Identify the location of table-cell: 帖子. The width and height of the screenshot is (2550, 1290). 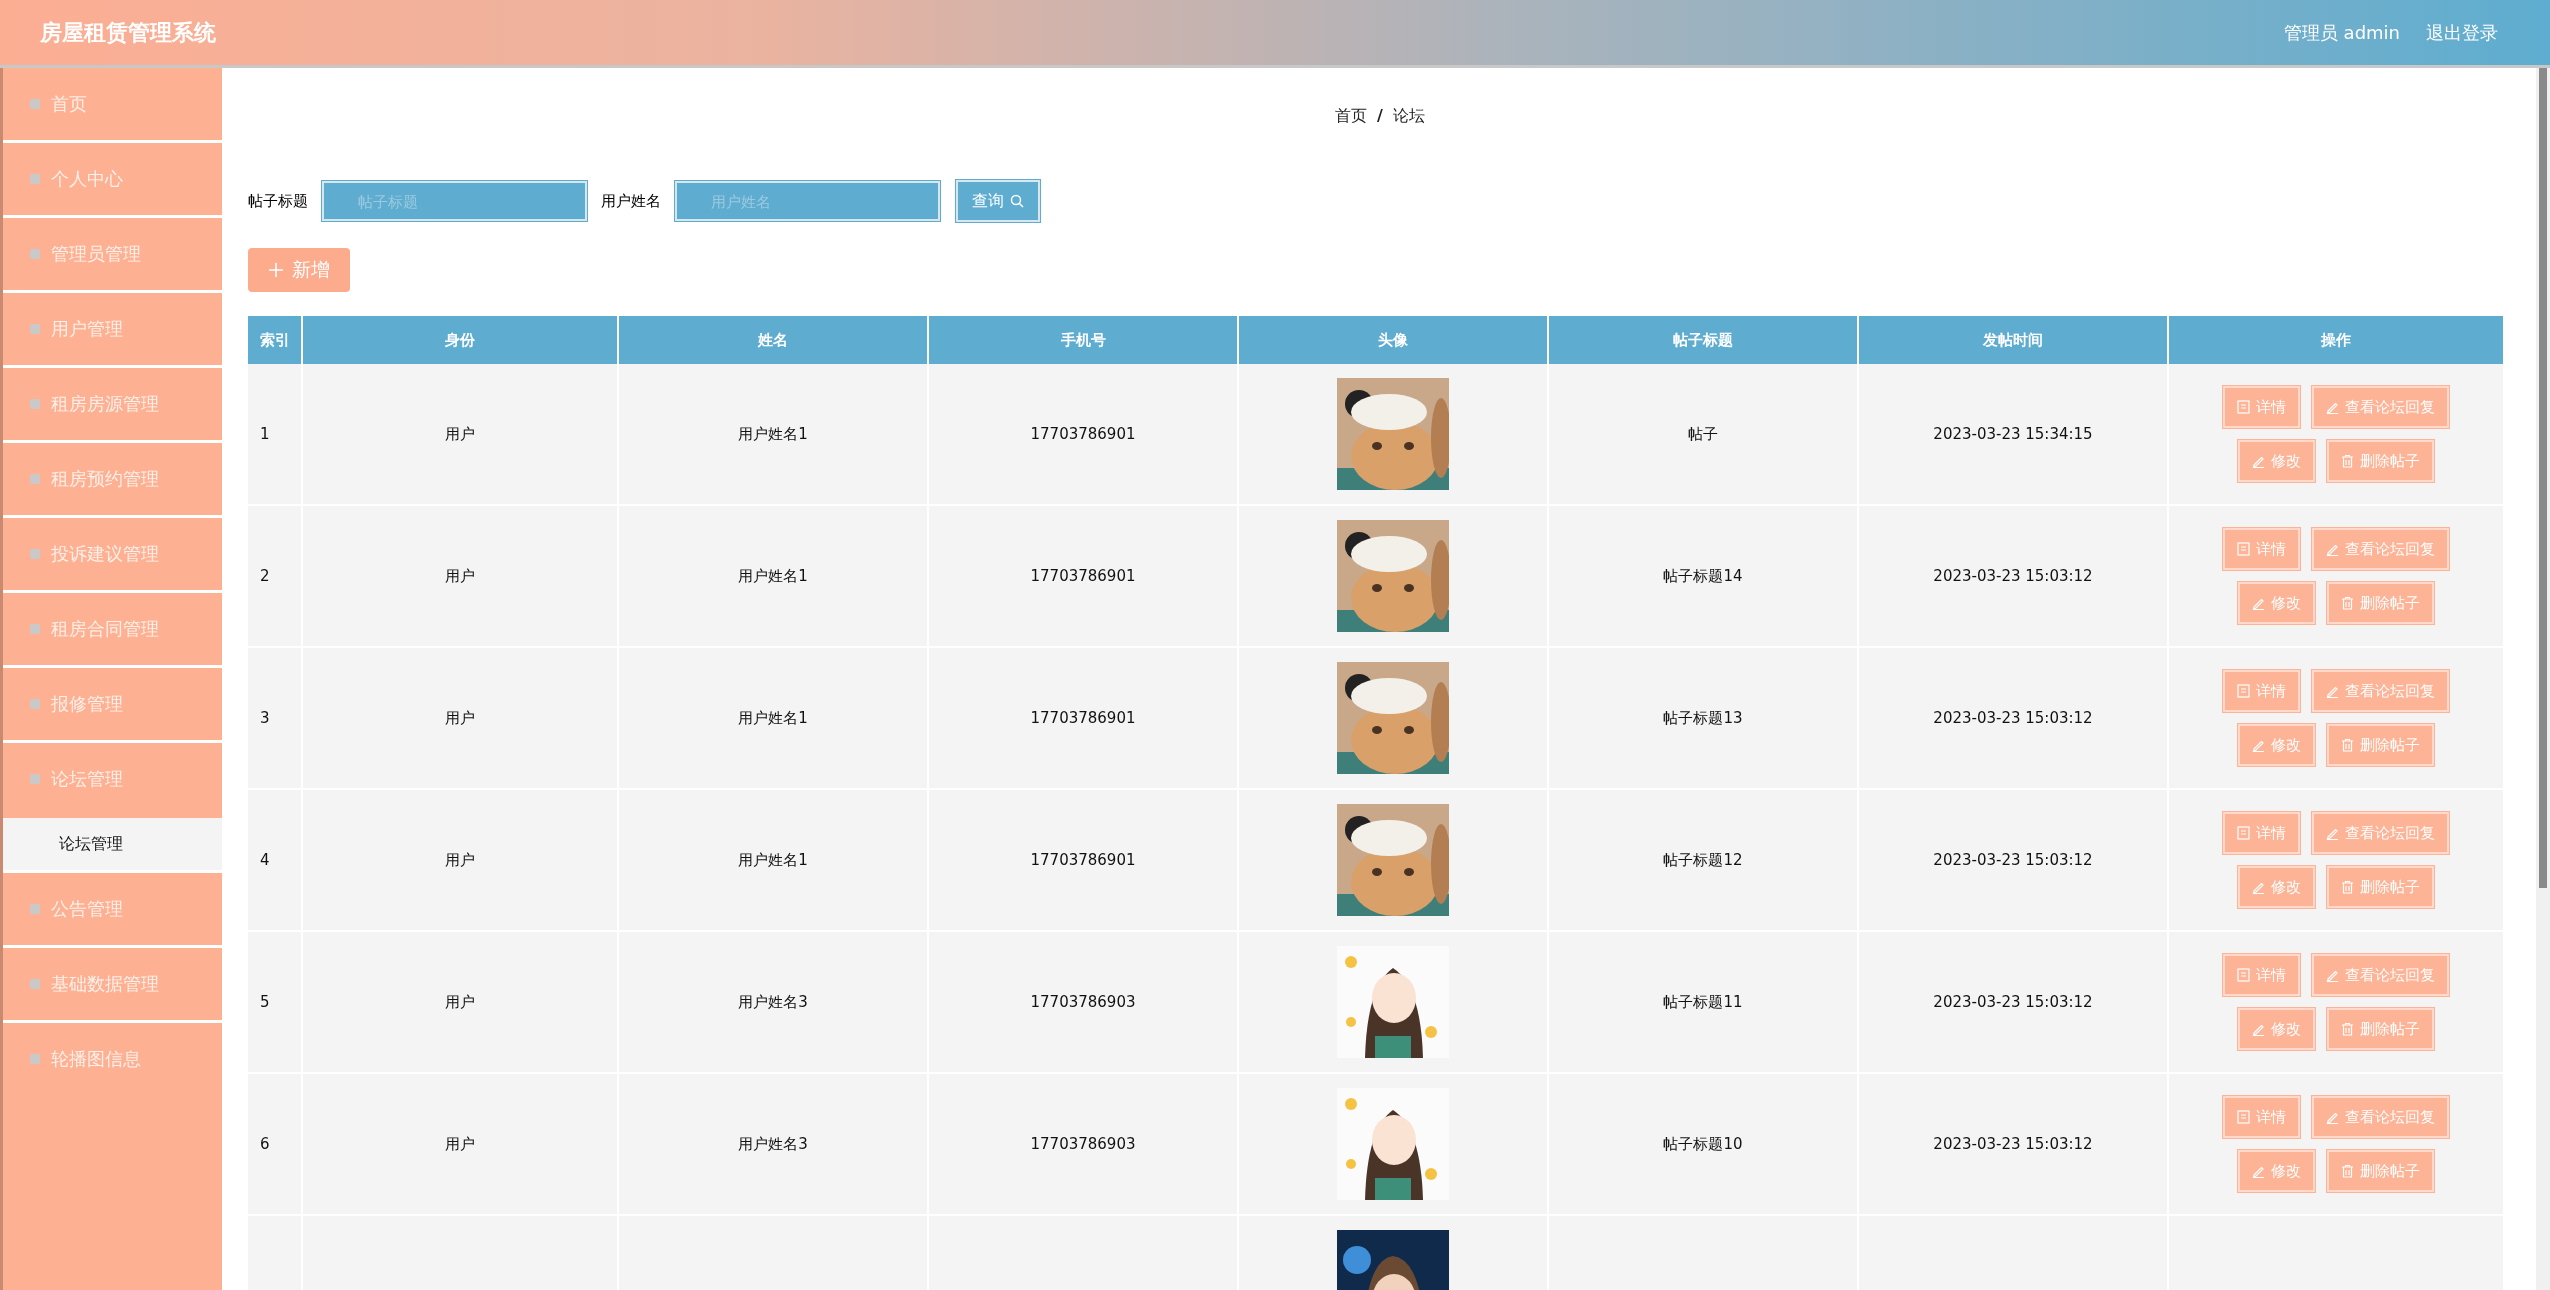
(1704, 434).